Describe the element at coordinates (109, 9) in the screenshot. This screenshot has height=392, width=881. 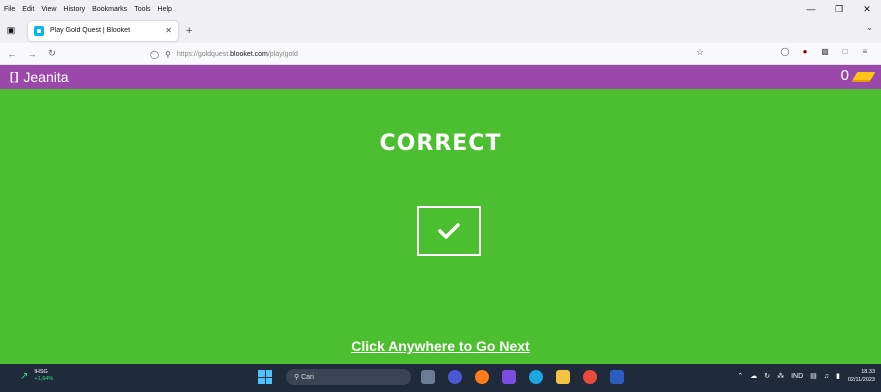
I see `menu-bookmarks: Bookmarks` at that location.